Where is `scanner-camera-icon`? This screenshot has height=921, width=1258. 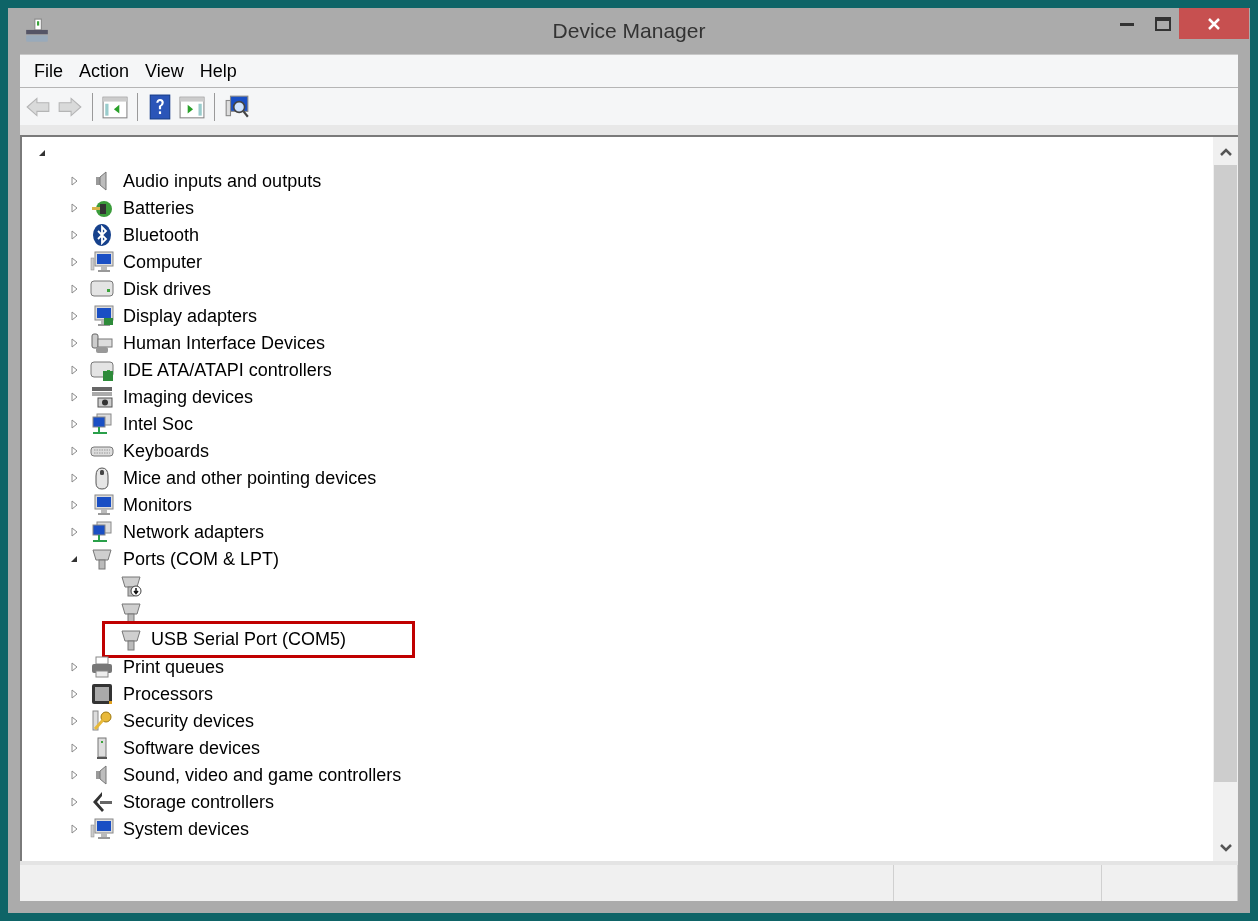
scanner-camera-icon is located at coordinates (102, 396).